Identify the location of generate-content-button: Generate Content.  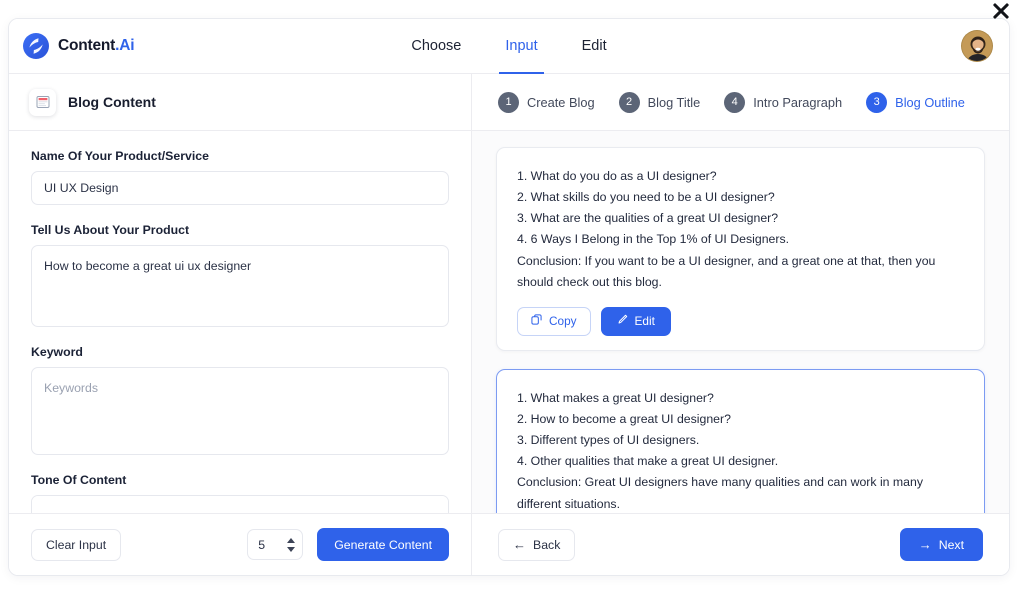
(383, 544).